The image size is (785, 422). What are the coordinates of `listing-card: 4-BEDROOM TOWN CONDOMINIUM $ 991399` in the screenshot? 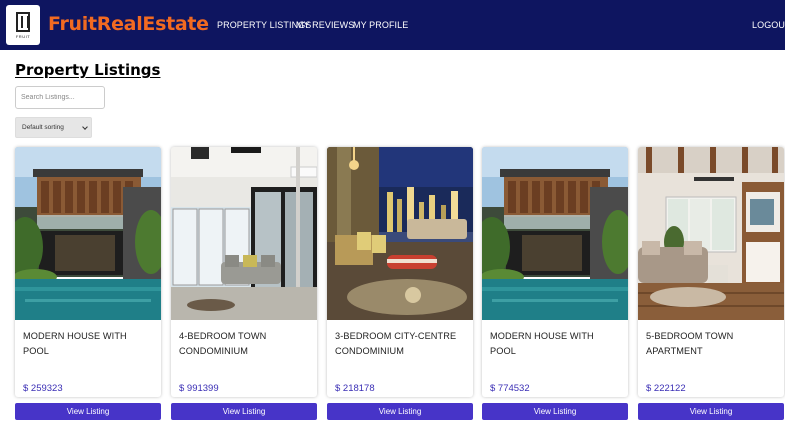 It's located at (244, 272).